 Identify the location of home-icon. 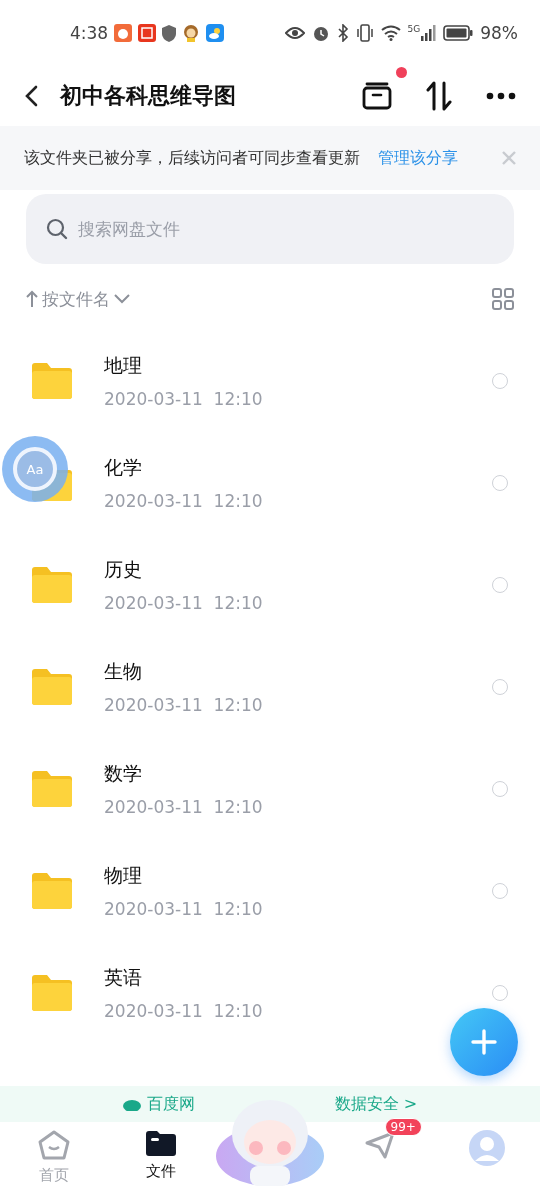
(53, 1145).